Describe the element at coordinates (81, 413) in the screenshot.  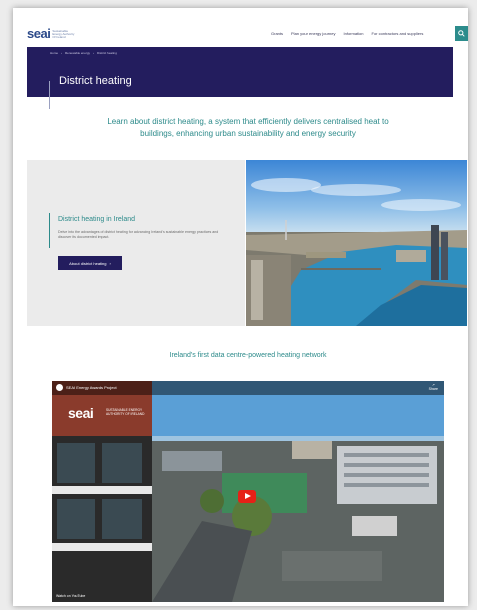
I see `video-seai-logo: seai` at that location.